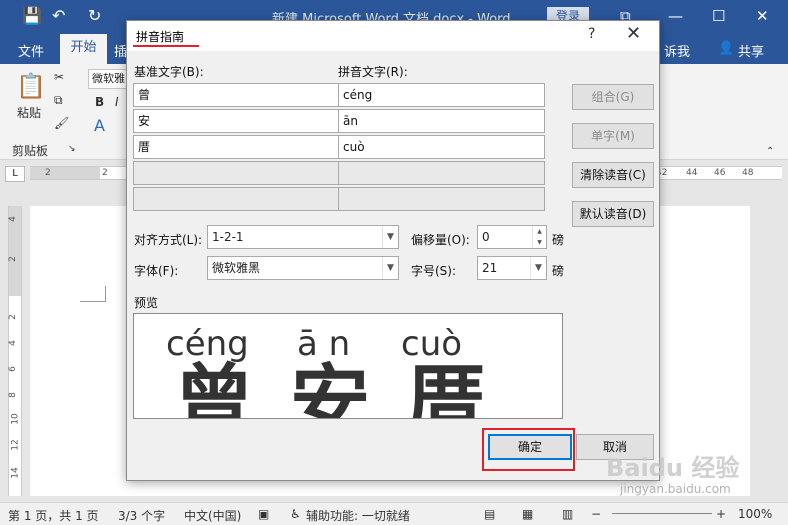 Image resolution: width=788 pixels, height=525 pixels. What do you see at coordinates (93, 294) in the screenshot?
I see `margin-marker` at bounding box center [93, 294].